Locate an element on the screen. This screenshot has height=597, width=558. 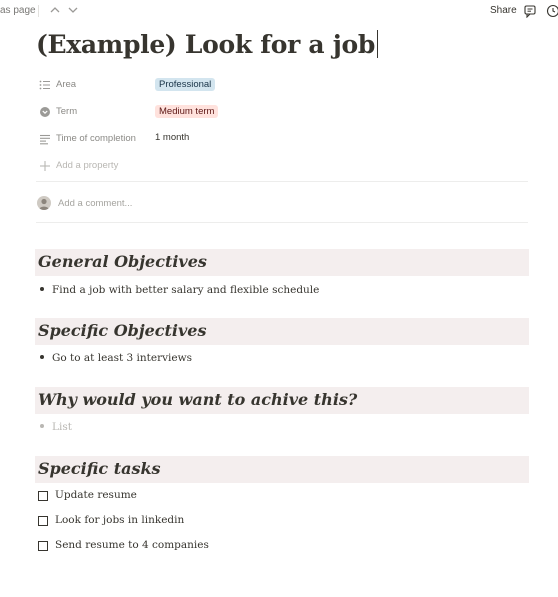
property-value: Medium term is located at coordinates (187, 111).